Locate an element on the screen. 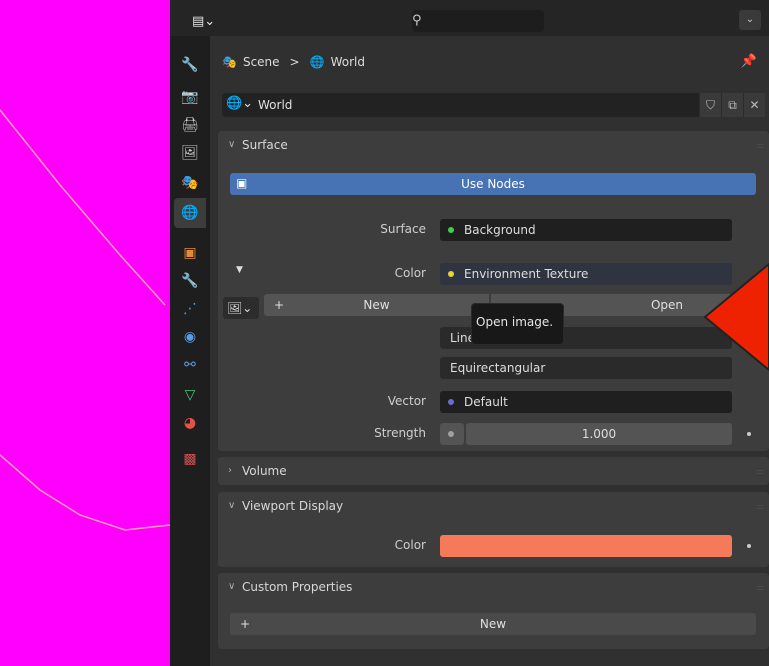 Image resolution: width=769 pixels, height=666 pixels. world-browse-icon: 🌐⌄ is located at coordinates (239, 103).